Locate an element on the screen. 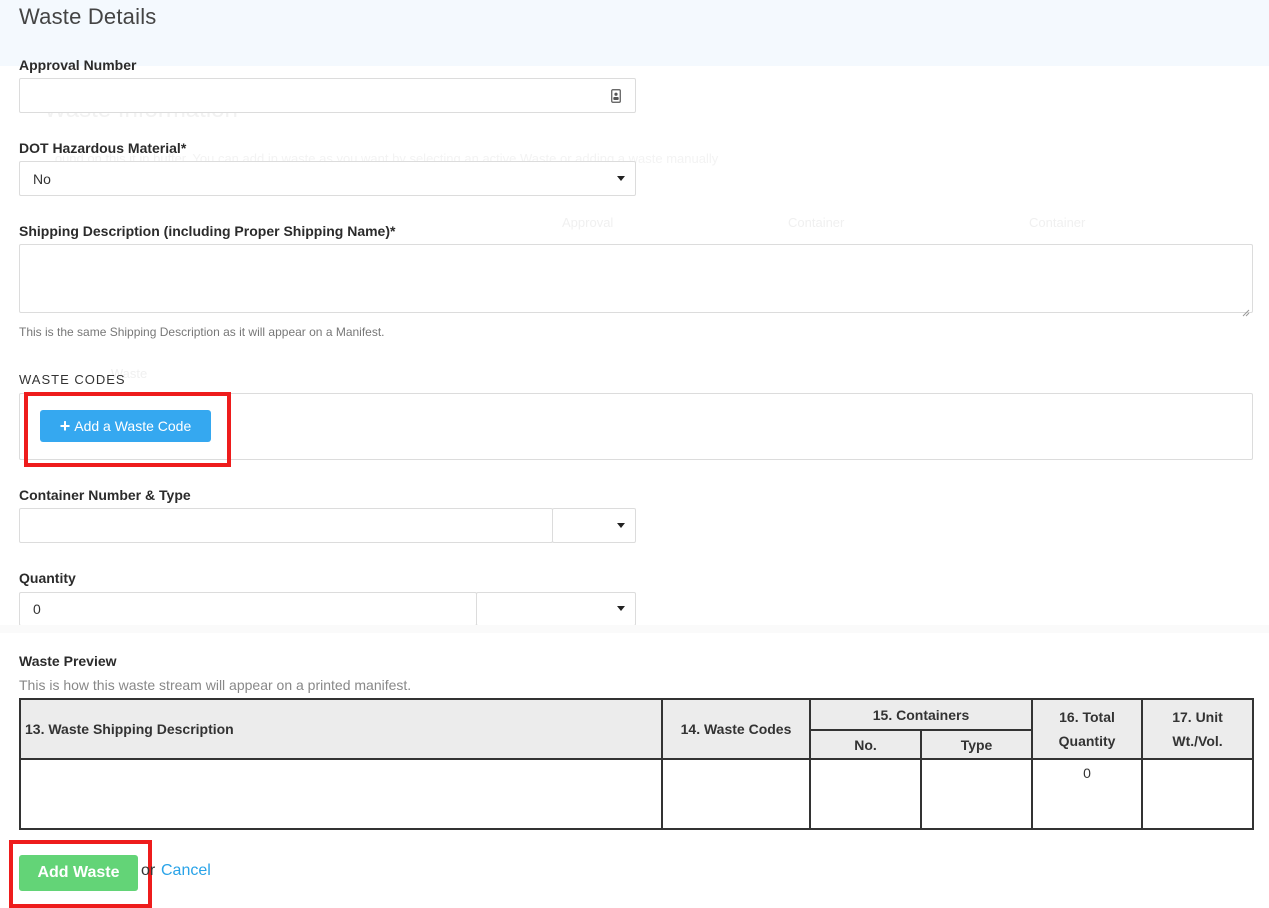 The image size is (1269, 908). quantity-label: Quantity is located at coordinates (47, 578).